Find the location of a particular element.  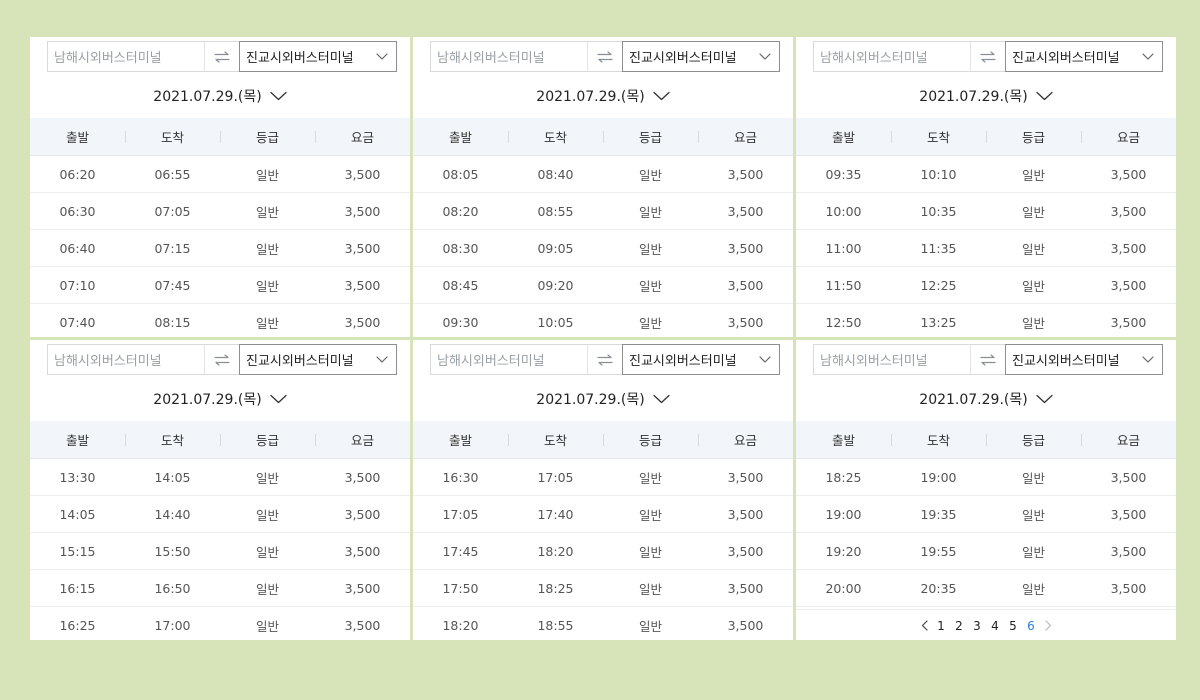

table-row: 16:30 17:05 일반 3,500 is located at coordinates (603, 477).